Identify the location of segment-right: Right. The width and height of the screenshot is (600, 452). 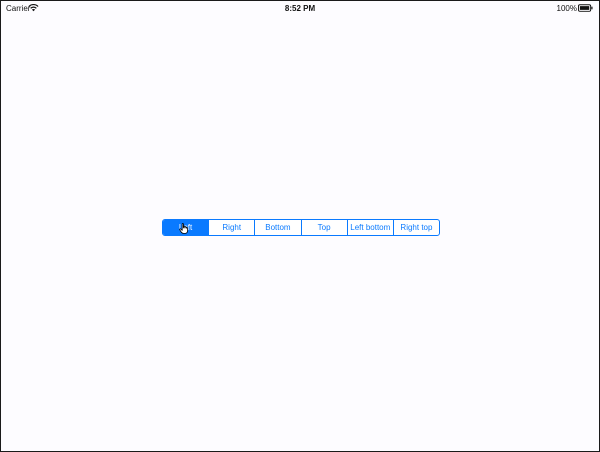
(231, 227).